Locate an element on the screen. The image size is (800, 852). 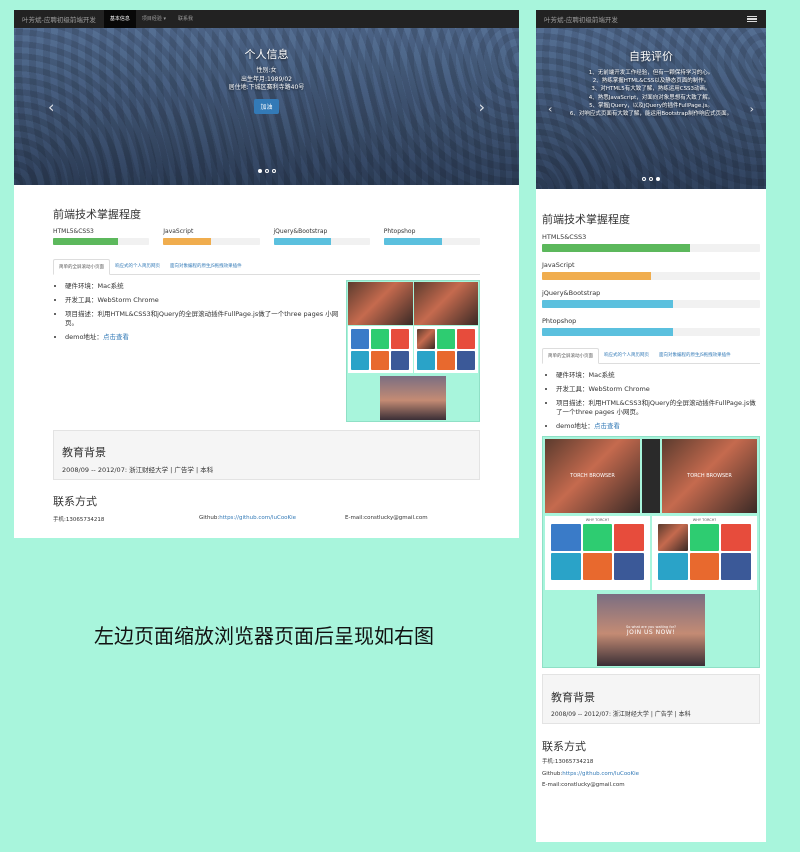
caption-line: 5、掌握jQuery，以及jQuery的插件FullPage.js。 is located at coordinates (651, 105).